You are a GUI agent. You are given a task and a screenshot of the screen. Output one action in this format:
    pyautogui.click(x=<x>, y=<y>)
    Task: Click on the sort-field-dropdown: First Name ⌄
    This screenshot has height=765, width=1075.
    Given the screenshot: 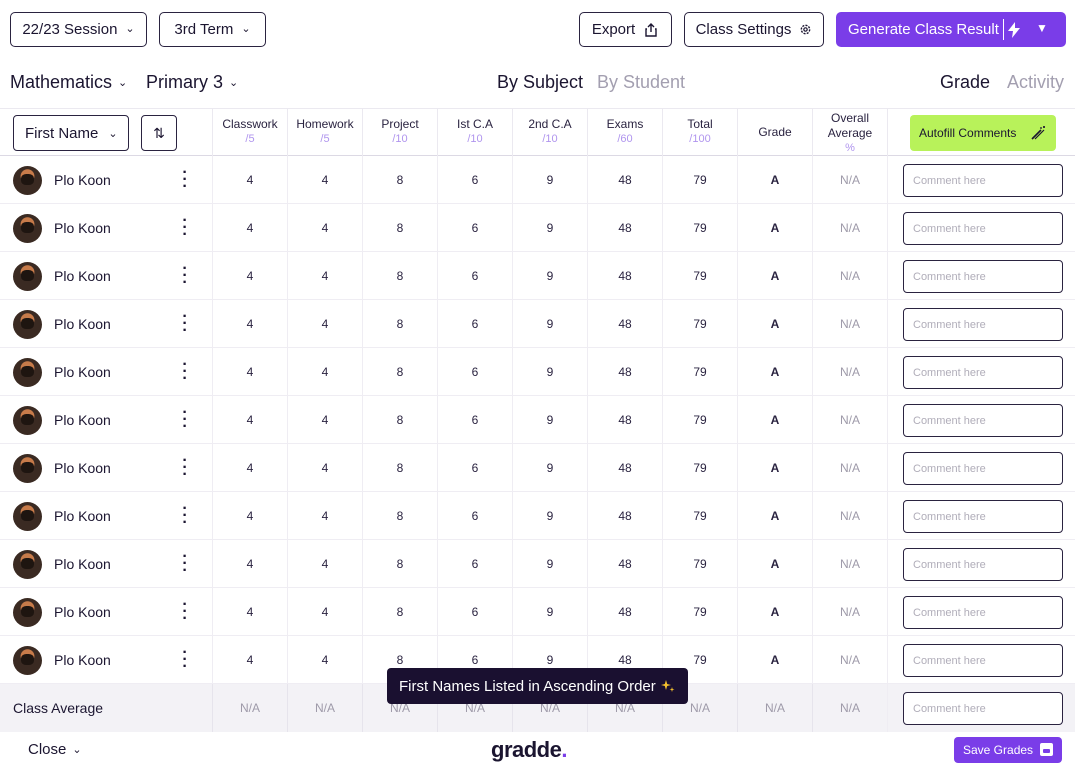 What is the action you would take?
    pyautogui.click(x=71, y=133)
    